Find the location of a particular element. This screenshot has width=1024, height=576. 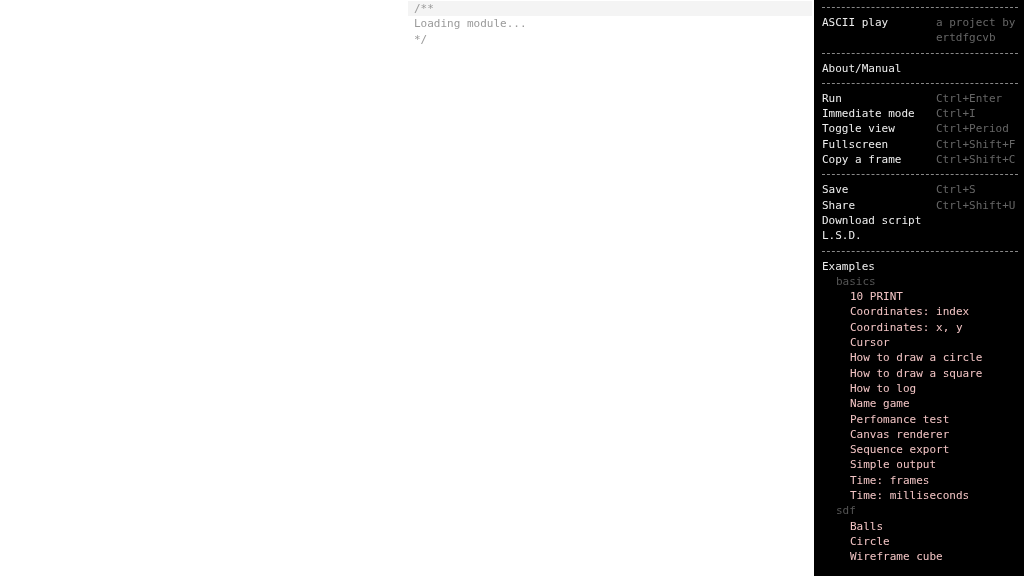

example-link: Balls is located at coordinates (867, 526).